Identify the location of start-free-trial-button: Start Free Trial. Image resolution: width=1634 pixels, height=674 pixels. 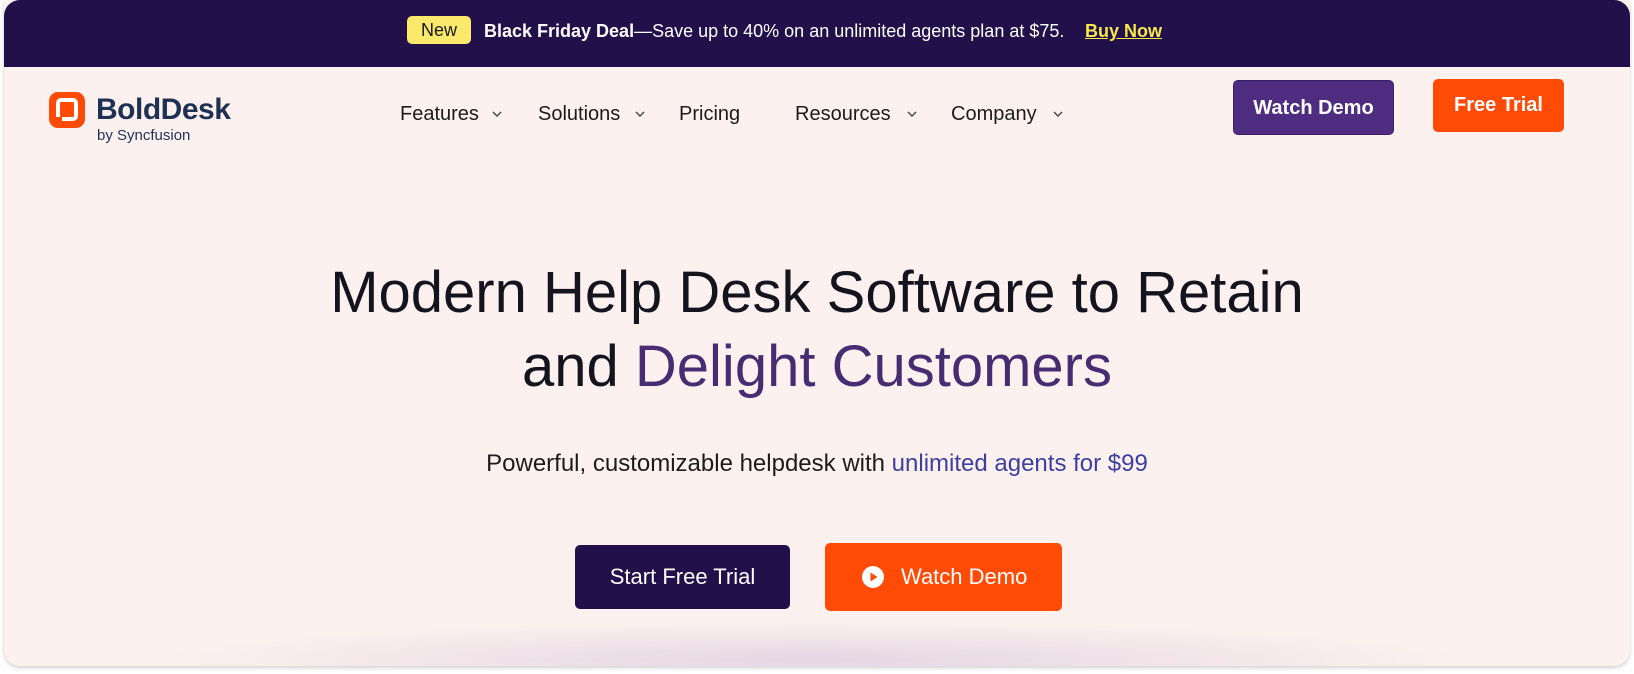
(682, 577).